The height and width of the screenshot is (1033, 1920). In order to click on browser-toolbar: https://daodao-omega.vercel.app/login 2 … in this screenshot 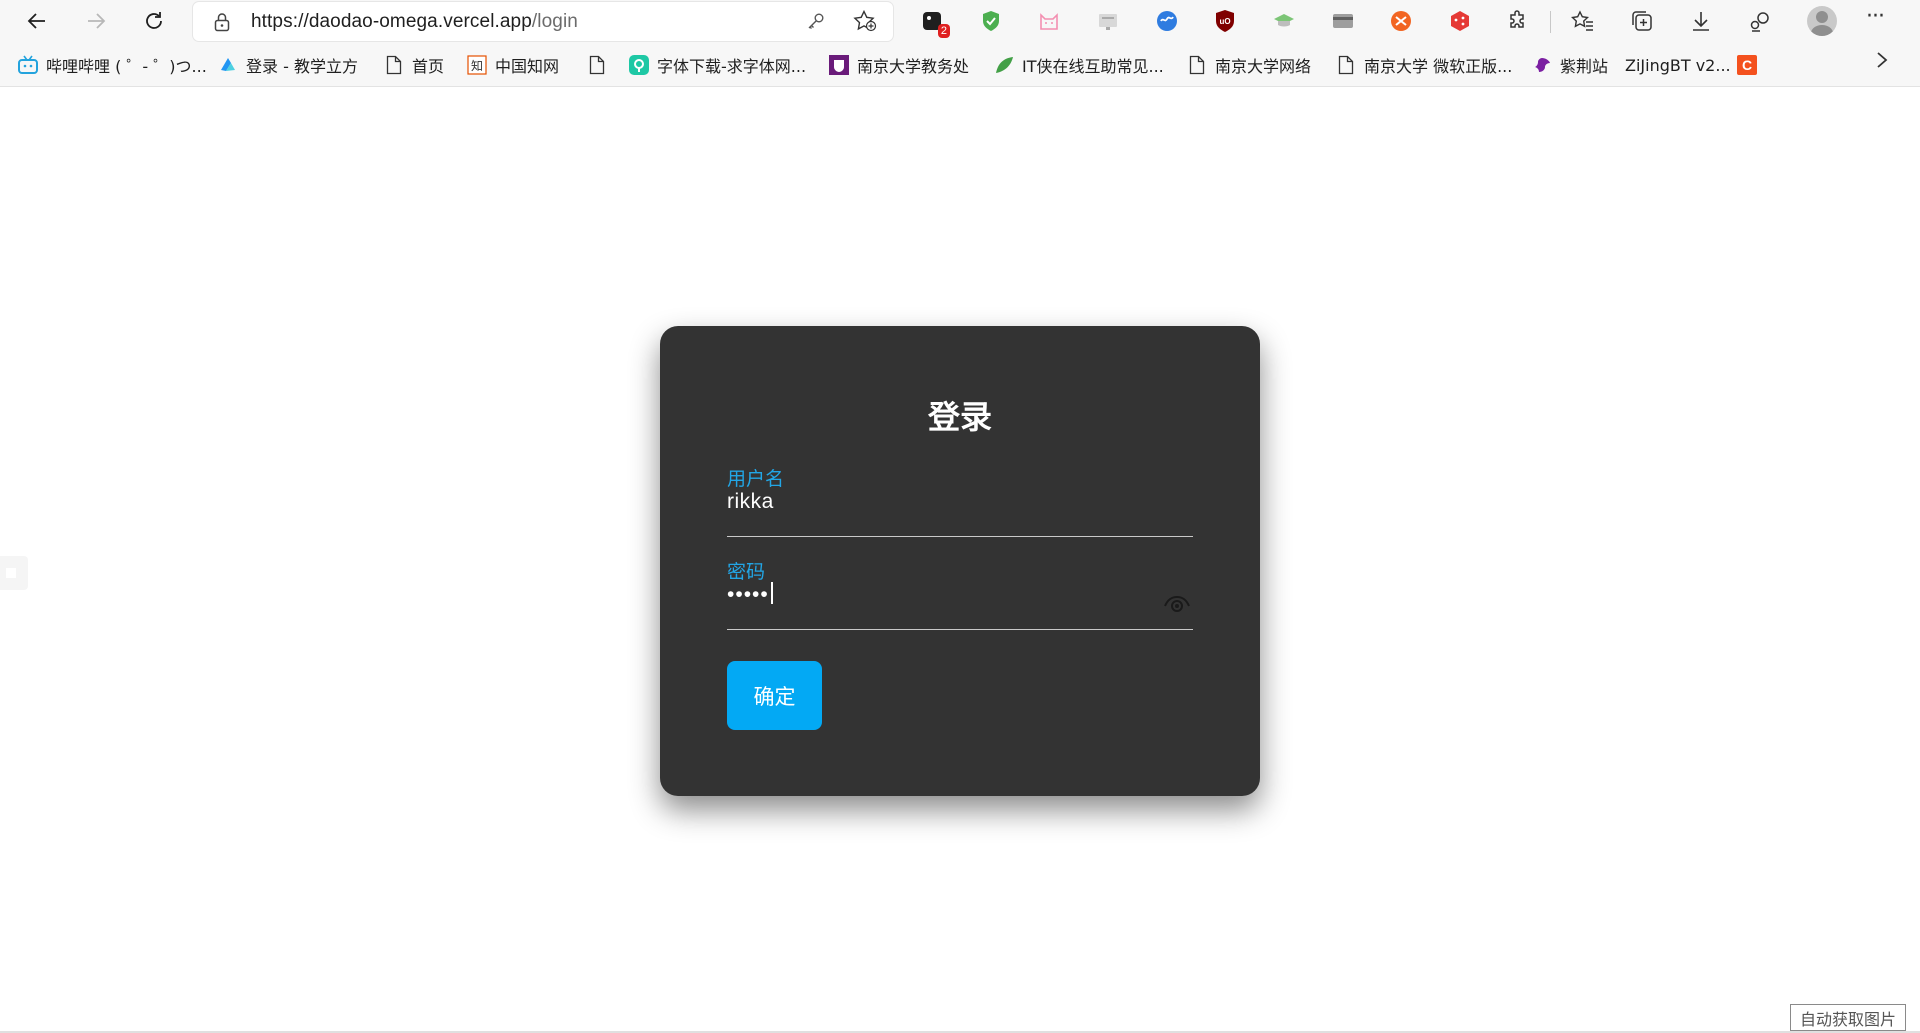, I will do `click(960, 21)`.